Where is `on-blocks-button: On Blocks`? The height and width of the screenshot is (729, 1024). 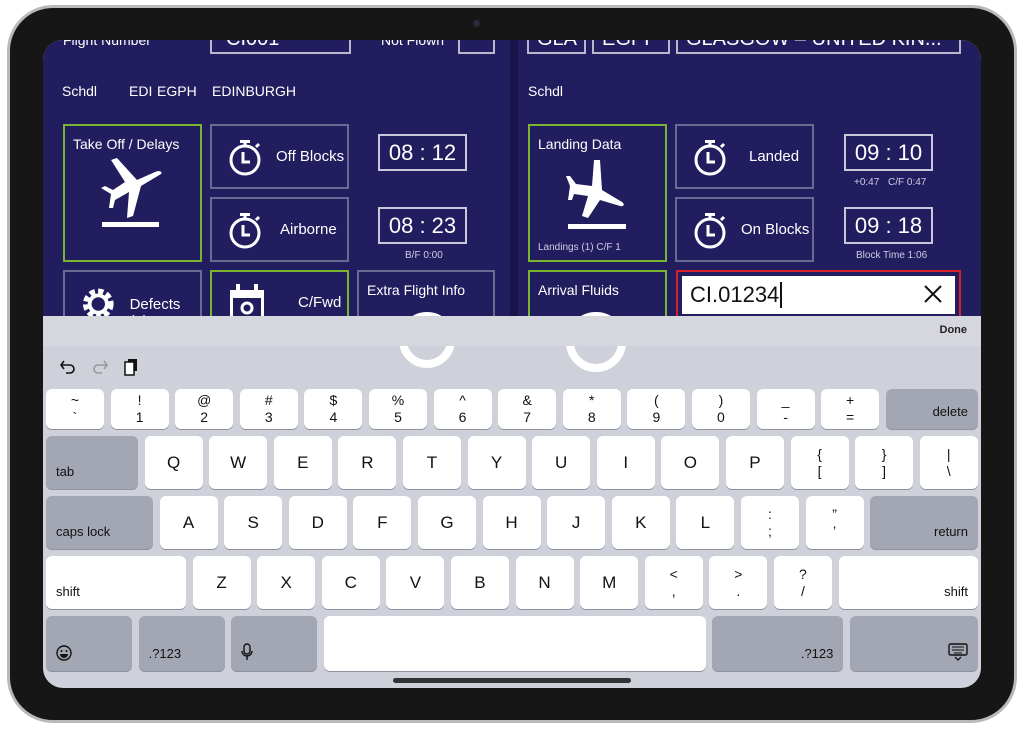 on-blocks-button: On Blocks is located at coordinates (744, 229).